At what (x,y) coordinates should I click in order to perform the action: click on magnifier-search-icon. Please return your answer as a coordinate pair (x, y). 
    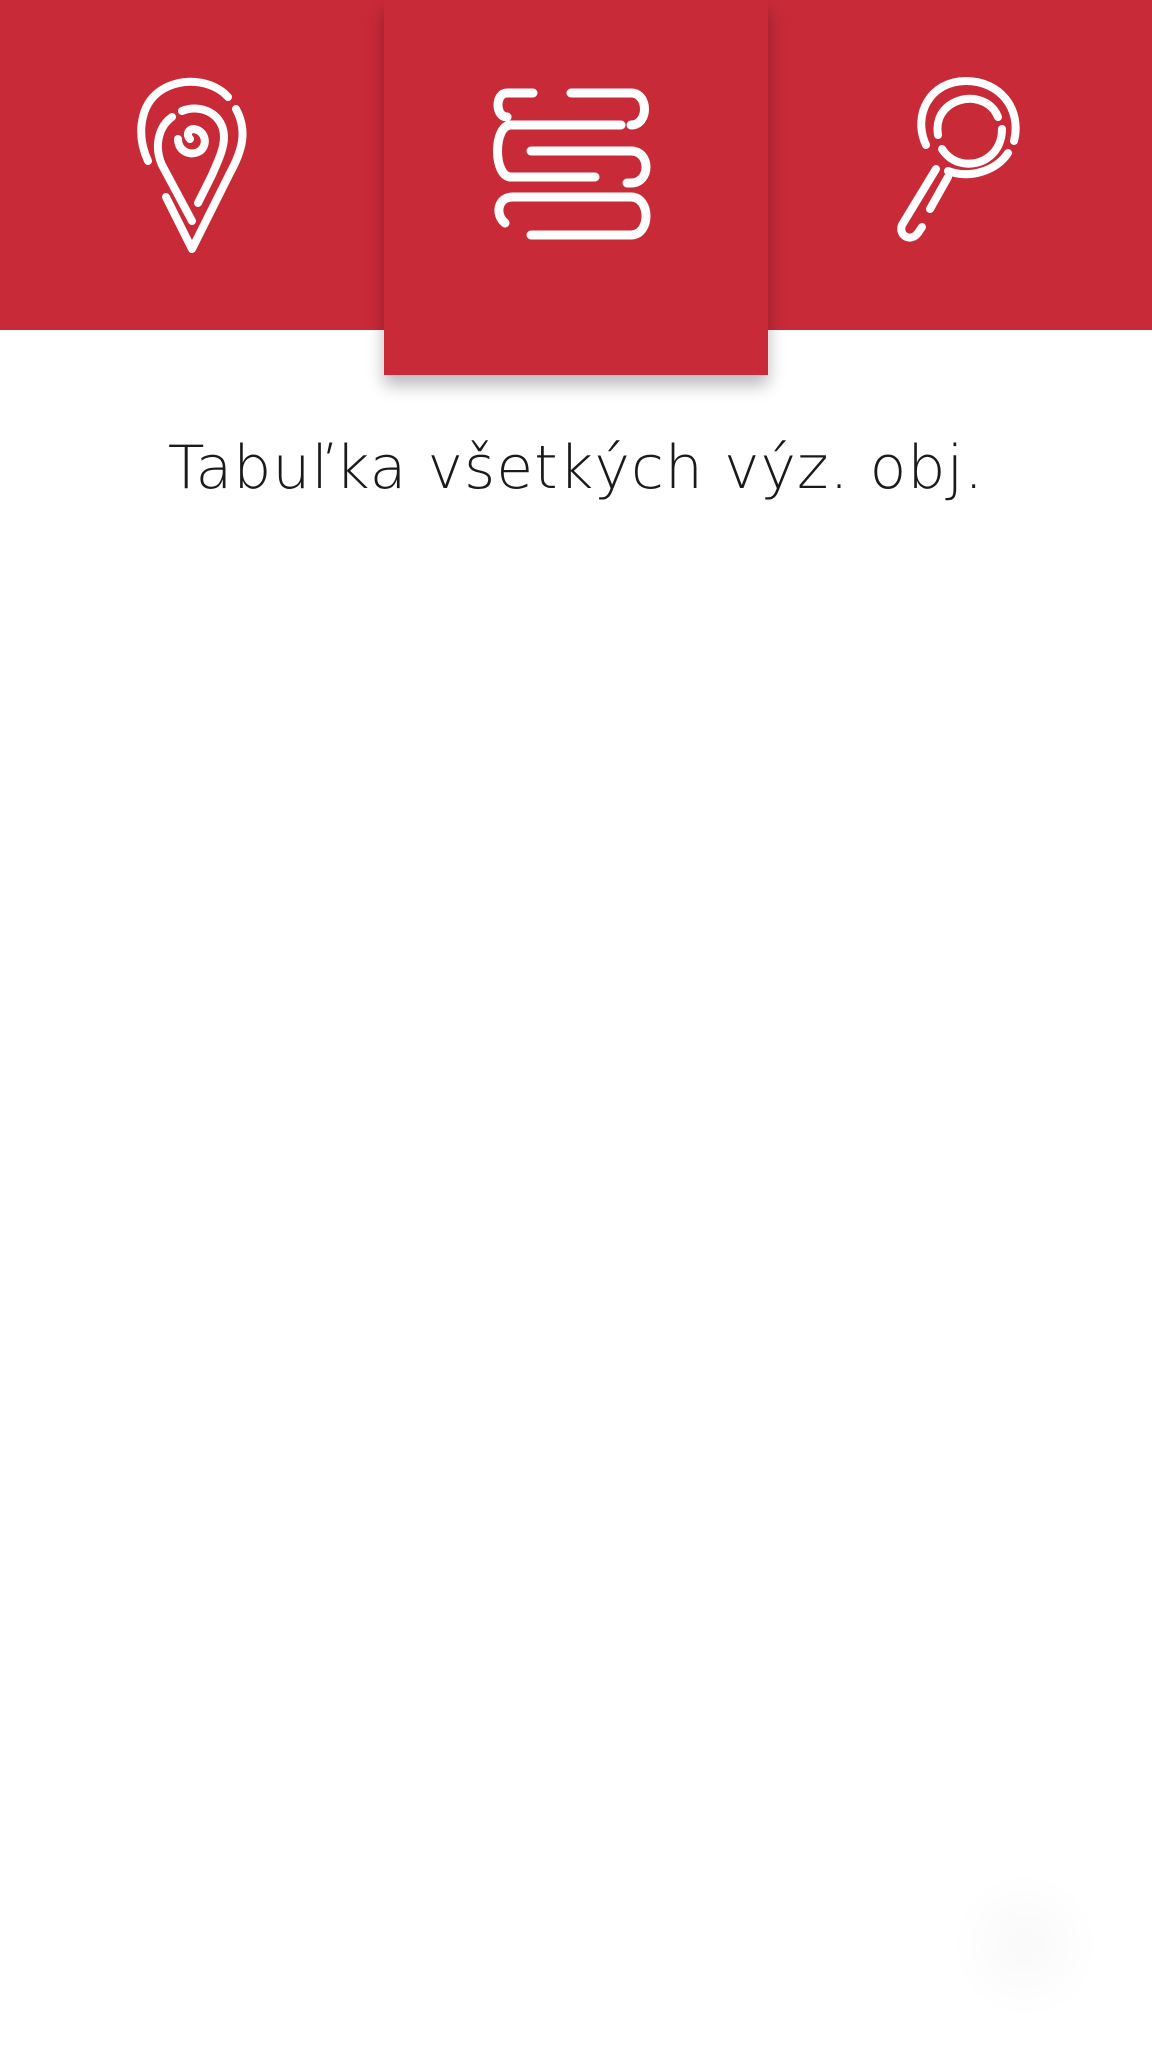
    Looking at the image, I should click on (960, 165).